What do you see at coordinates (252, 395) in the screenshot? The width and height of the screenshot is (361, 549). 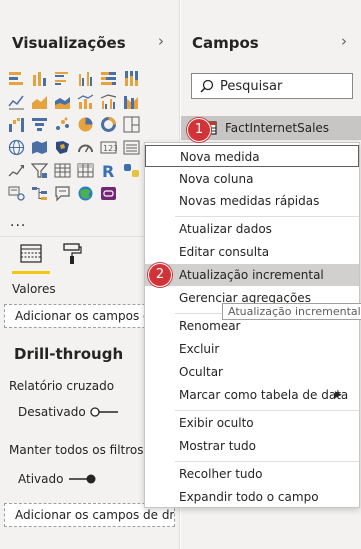 I see `menu-item-mark-date-table: Marcar como tabela de data` at bounding box center [252, 395].